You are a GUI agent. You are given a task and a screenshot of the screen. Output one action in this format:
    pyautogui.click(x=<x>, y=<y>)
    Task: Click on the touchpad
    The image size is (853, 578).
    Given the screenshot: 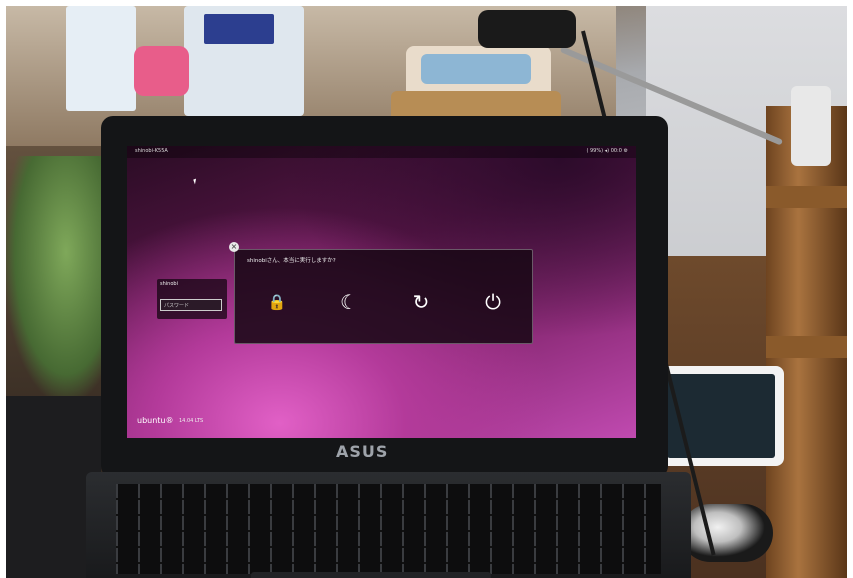 What is the action you would take?
    pyautogui.click(x=371, y=575)
    